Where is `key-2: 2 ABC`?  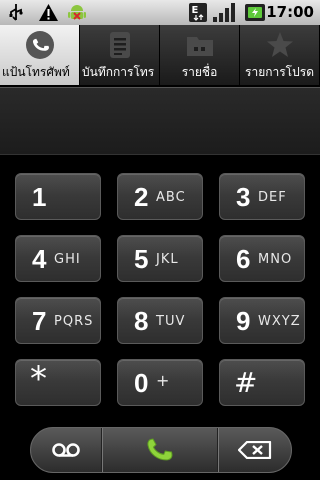
key-2: 2 ABC is located at coordinates (160, 196).